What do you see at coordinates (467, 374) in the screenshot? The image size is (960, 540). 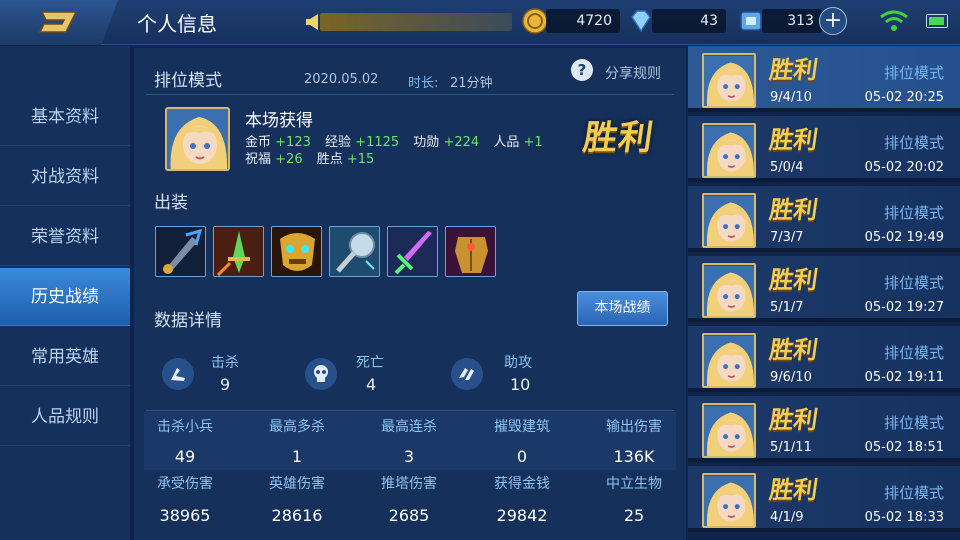 I see `assist-icon` at bounding box center [467, 374].